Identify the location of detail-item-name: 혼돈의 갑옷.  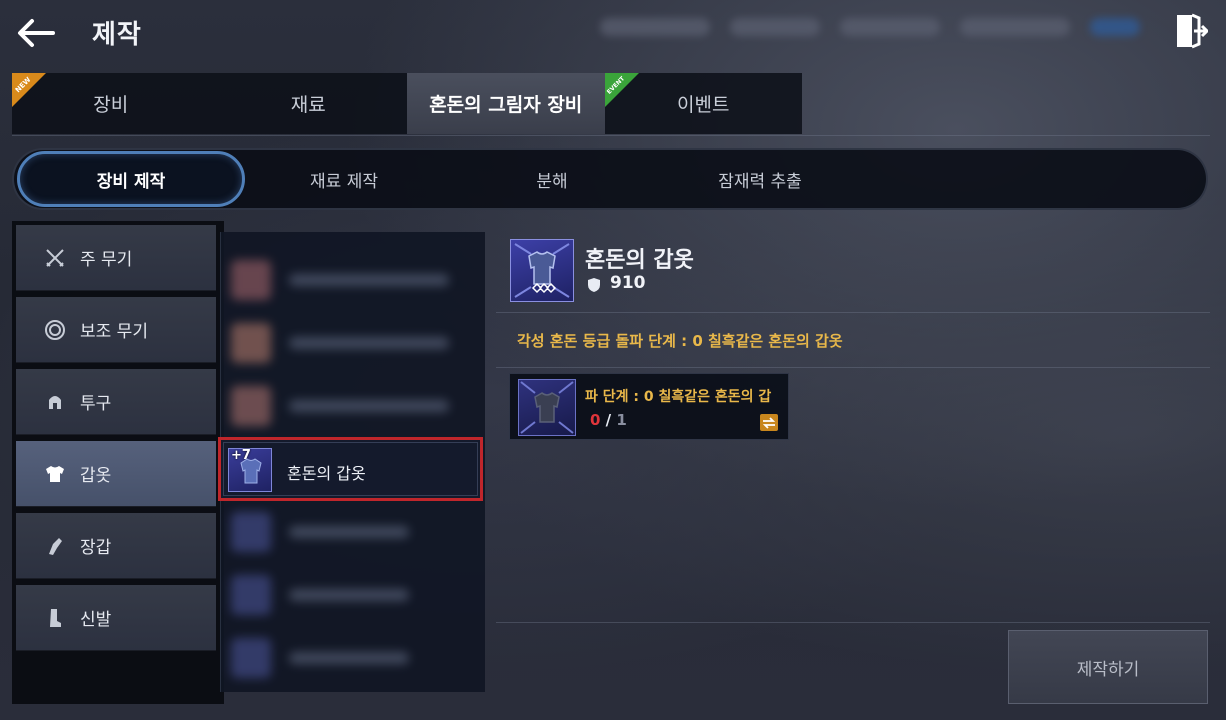
(639, 260).